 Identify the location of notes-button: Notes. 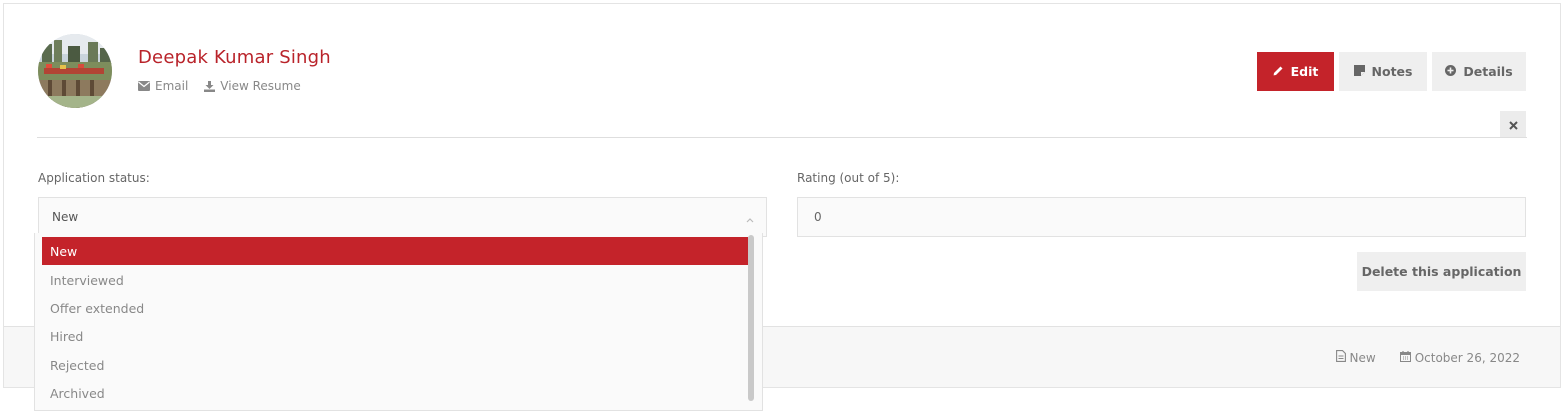
(1383, 71).